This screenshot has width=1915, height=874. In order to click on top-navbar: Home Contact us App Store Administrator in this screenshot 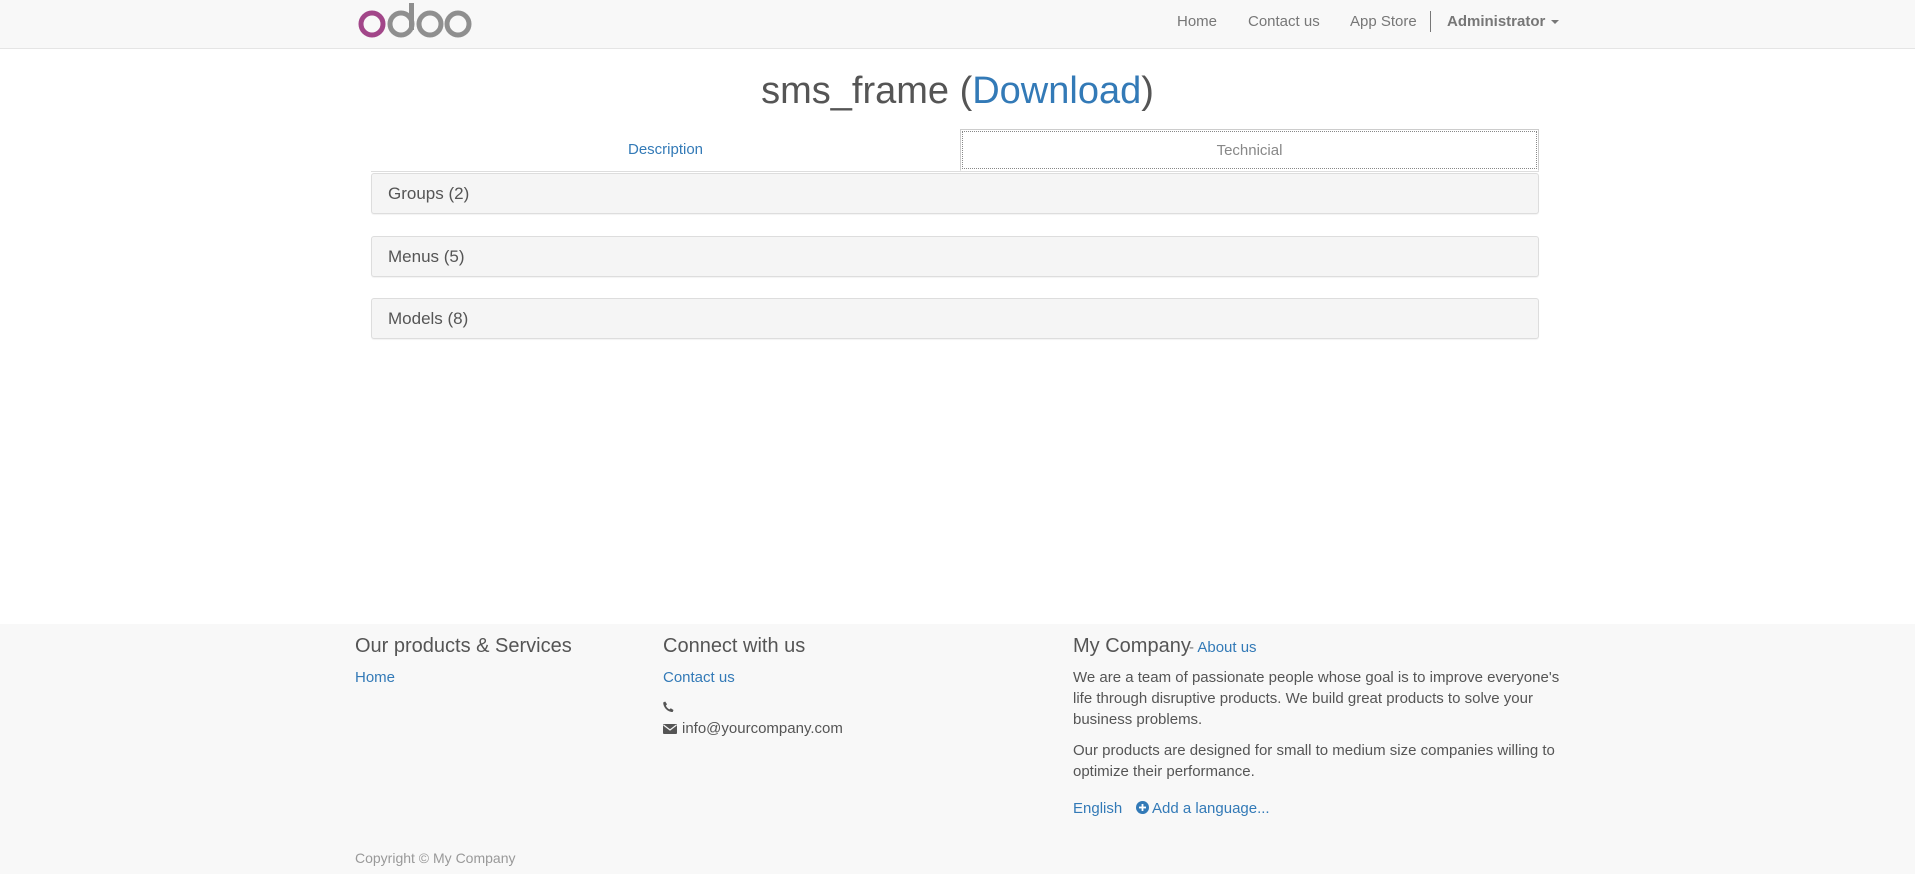, I will do `click(957, 24)`.